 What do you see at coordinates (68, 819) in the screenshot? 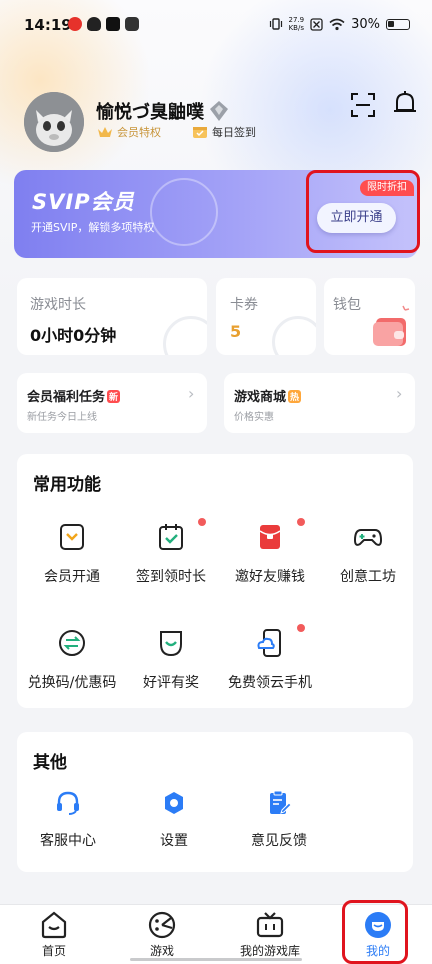
I see `other-customer-service: 客服中心` at bounding box center [68, 819].